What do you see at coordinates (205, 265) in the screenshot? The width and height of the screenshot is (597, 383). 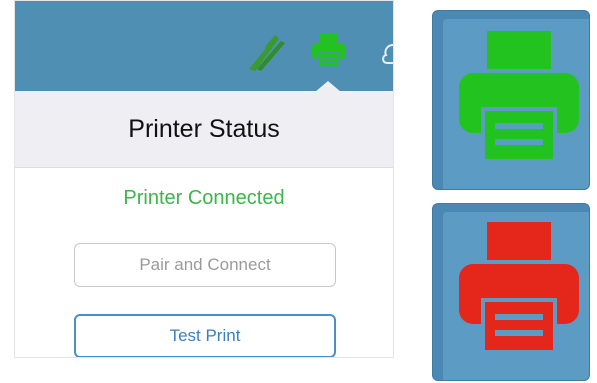 I see `pair-and-connect-button: Pair and Connect` at bounding box center [205, 265].